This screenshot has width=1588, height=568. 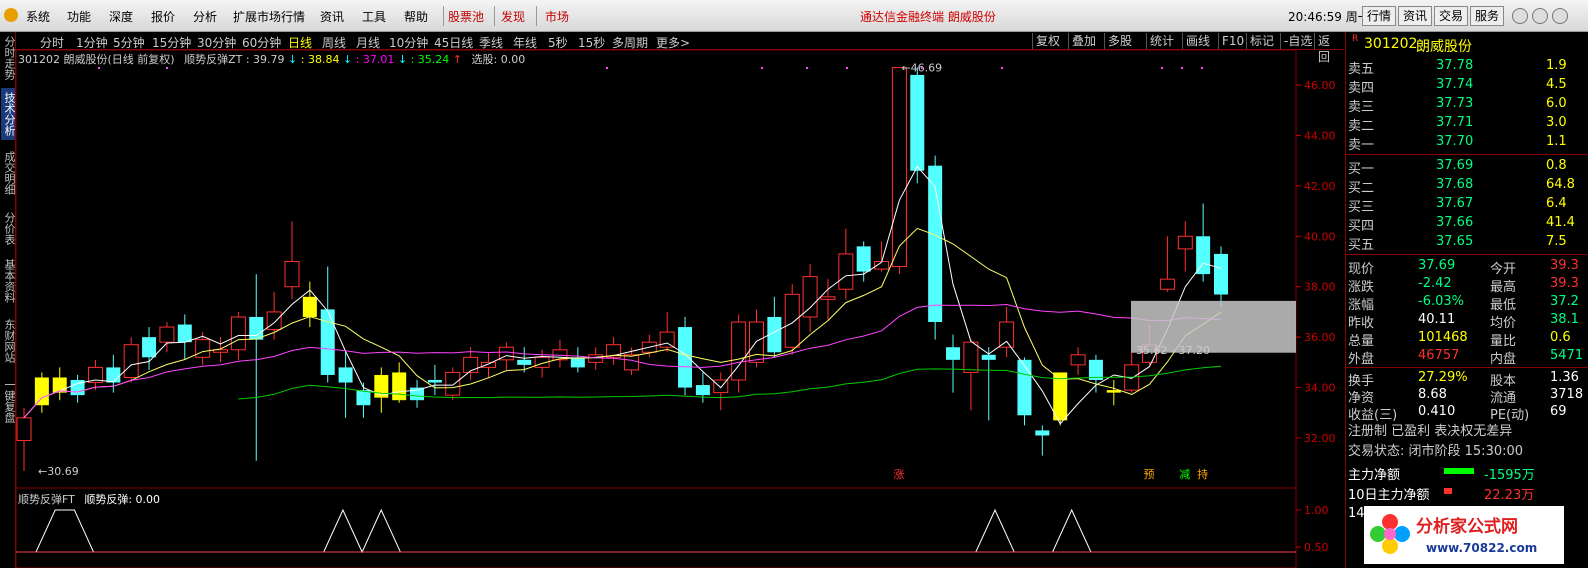 What do you see at coordinates (1556, 165) in the screenshot?
I see `ob-vol: 0.8` at bounding box center [1556, 165].